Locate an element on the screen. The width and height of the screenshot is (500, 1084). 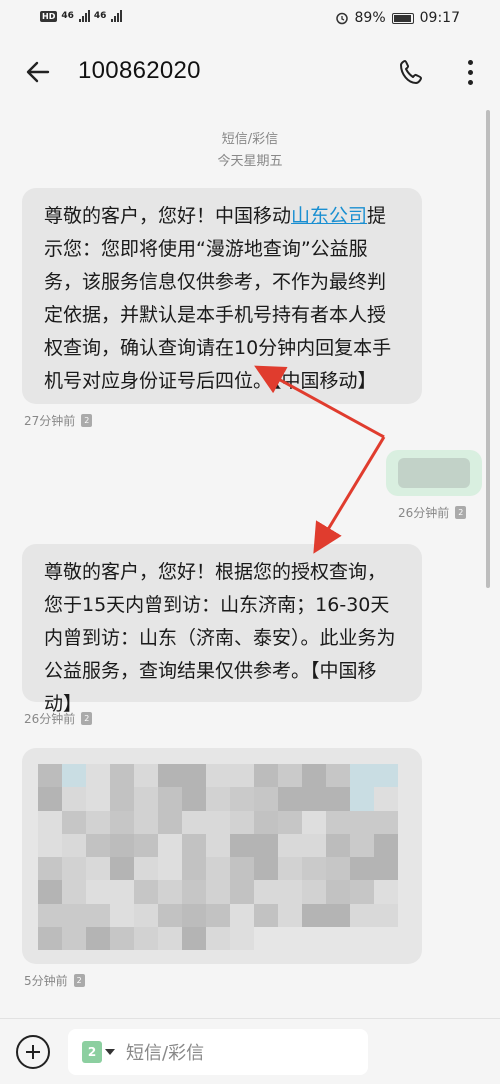
sim-selector: 2 is located at coordinates (99, 1052).